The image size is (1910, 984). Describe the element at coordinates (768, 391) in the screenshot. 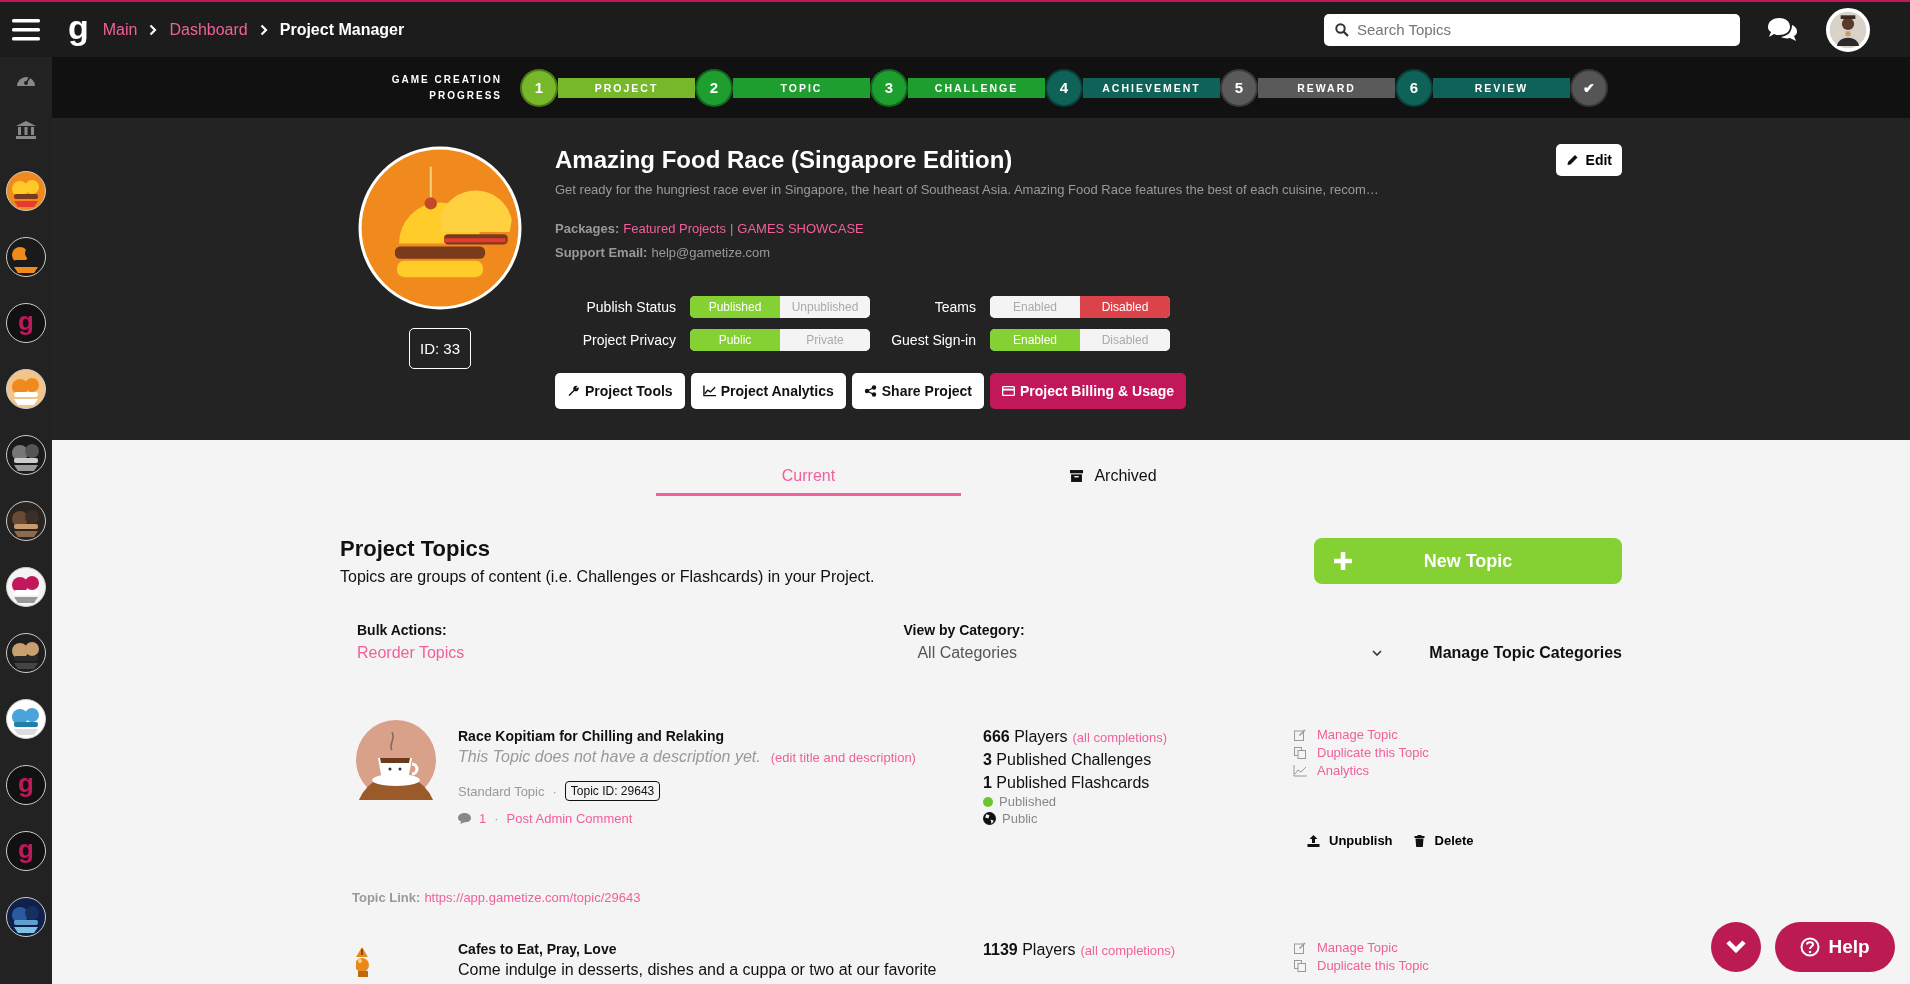

I see `analytics-button: Project Analytics` at that location.